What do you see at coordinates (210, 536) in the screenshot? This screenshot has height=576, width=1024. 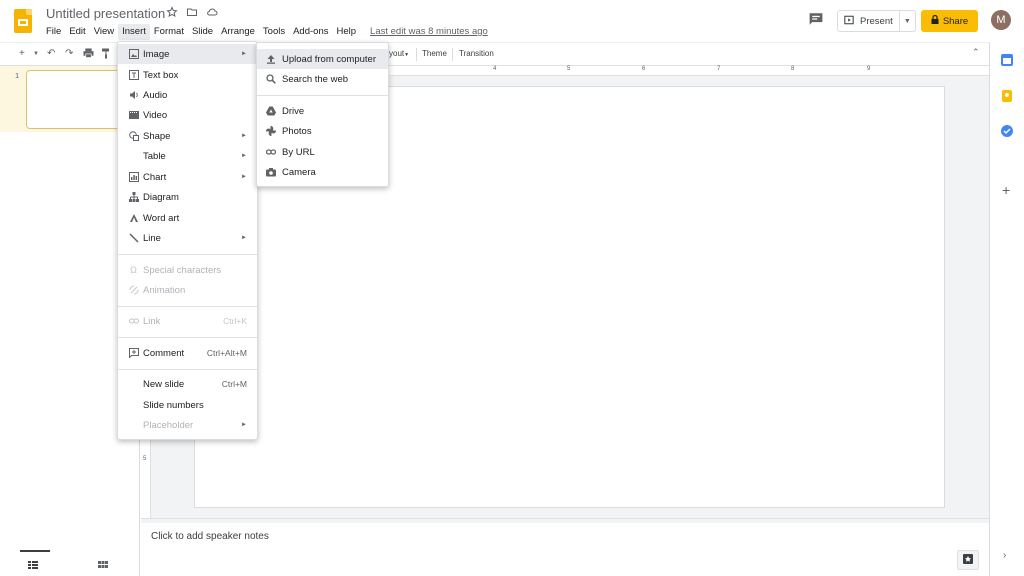 I see `speaker-notes-placeholder: Click to add speaker notes` at bounding box center [210, 536].